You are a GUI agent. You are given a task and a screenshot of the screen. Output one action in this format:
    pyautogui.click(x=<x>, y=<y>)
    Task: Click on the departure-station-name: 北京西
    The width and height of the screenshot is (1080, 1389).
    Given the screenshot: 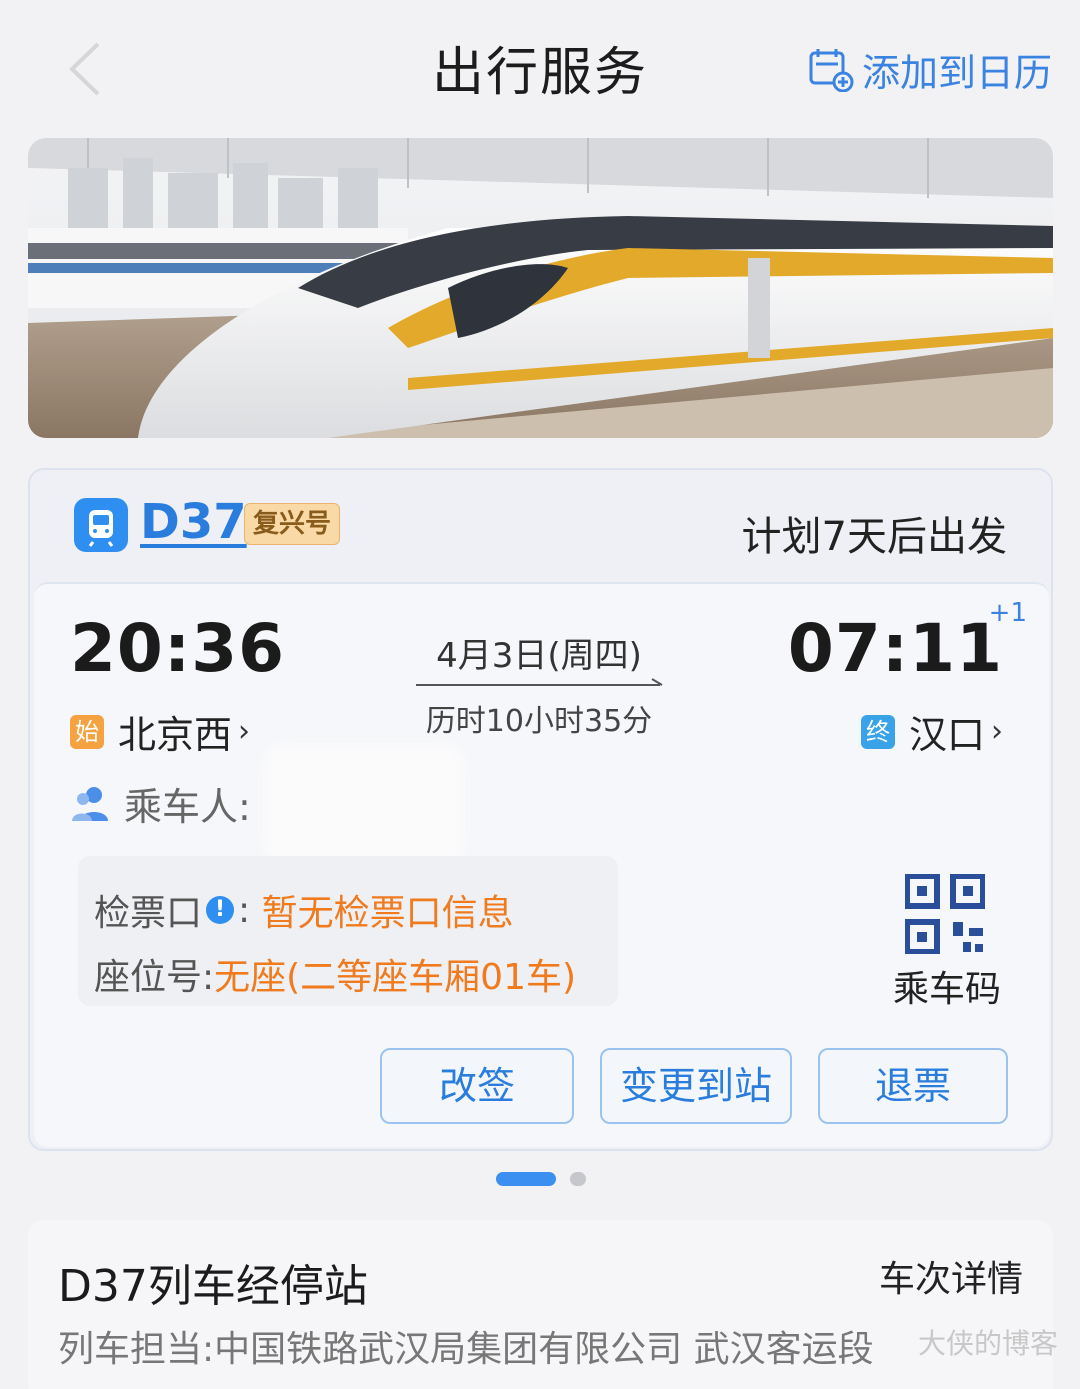 What is the action you would take?
    pyautogui.click(x=175, y=735)
    